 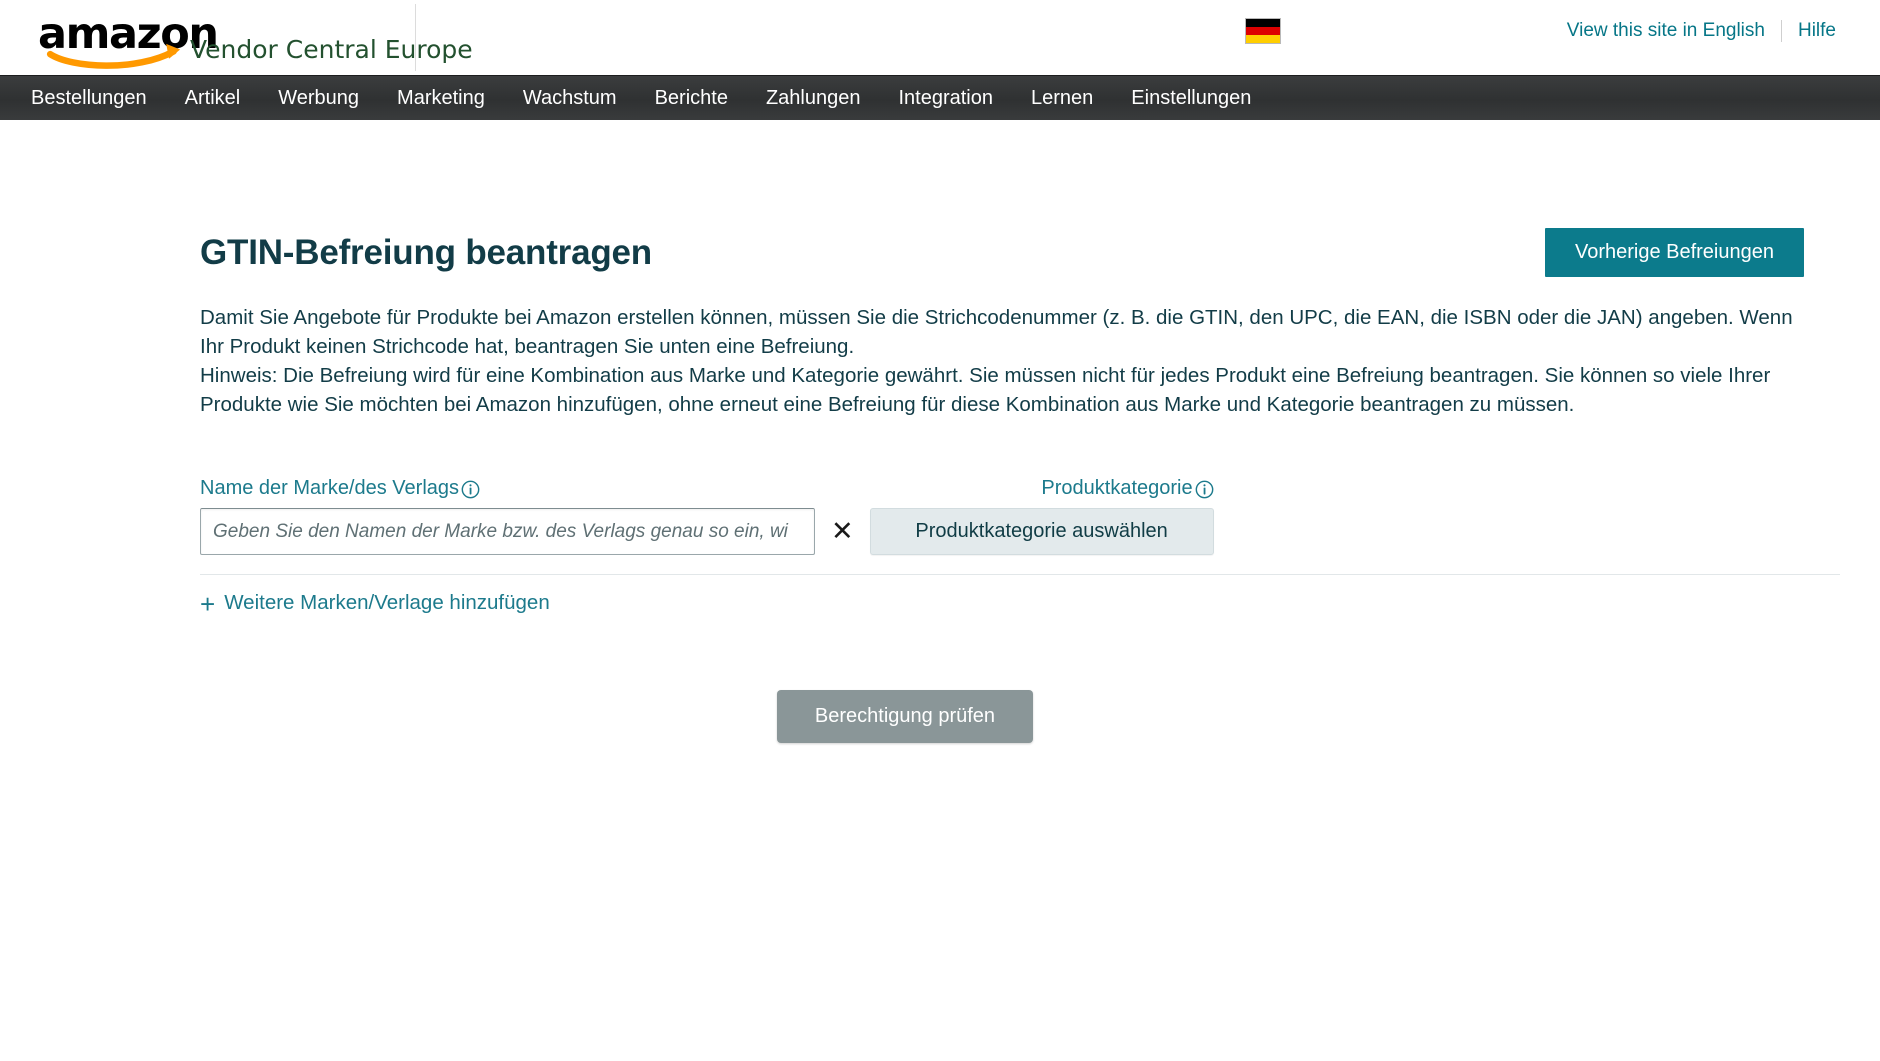 I want to click on nav-item-integration: Integration, so click(x=945, y=98).